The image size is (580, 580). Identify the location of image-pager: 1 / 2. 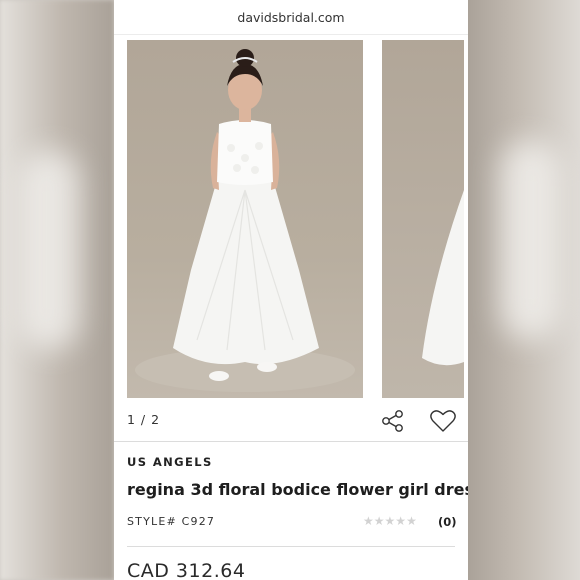
(144, 419).